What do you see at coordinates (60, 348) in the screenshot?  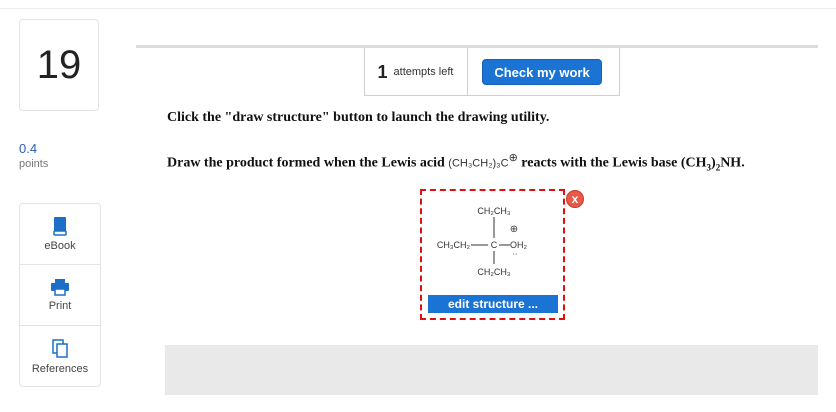 I see `references-icon` at bounding box center [60, 348].